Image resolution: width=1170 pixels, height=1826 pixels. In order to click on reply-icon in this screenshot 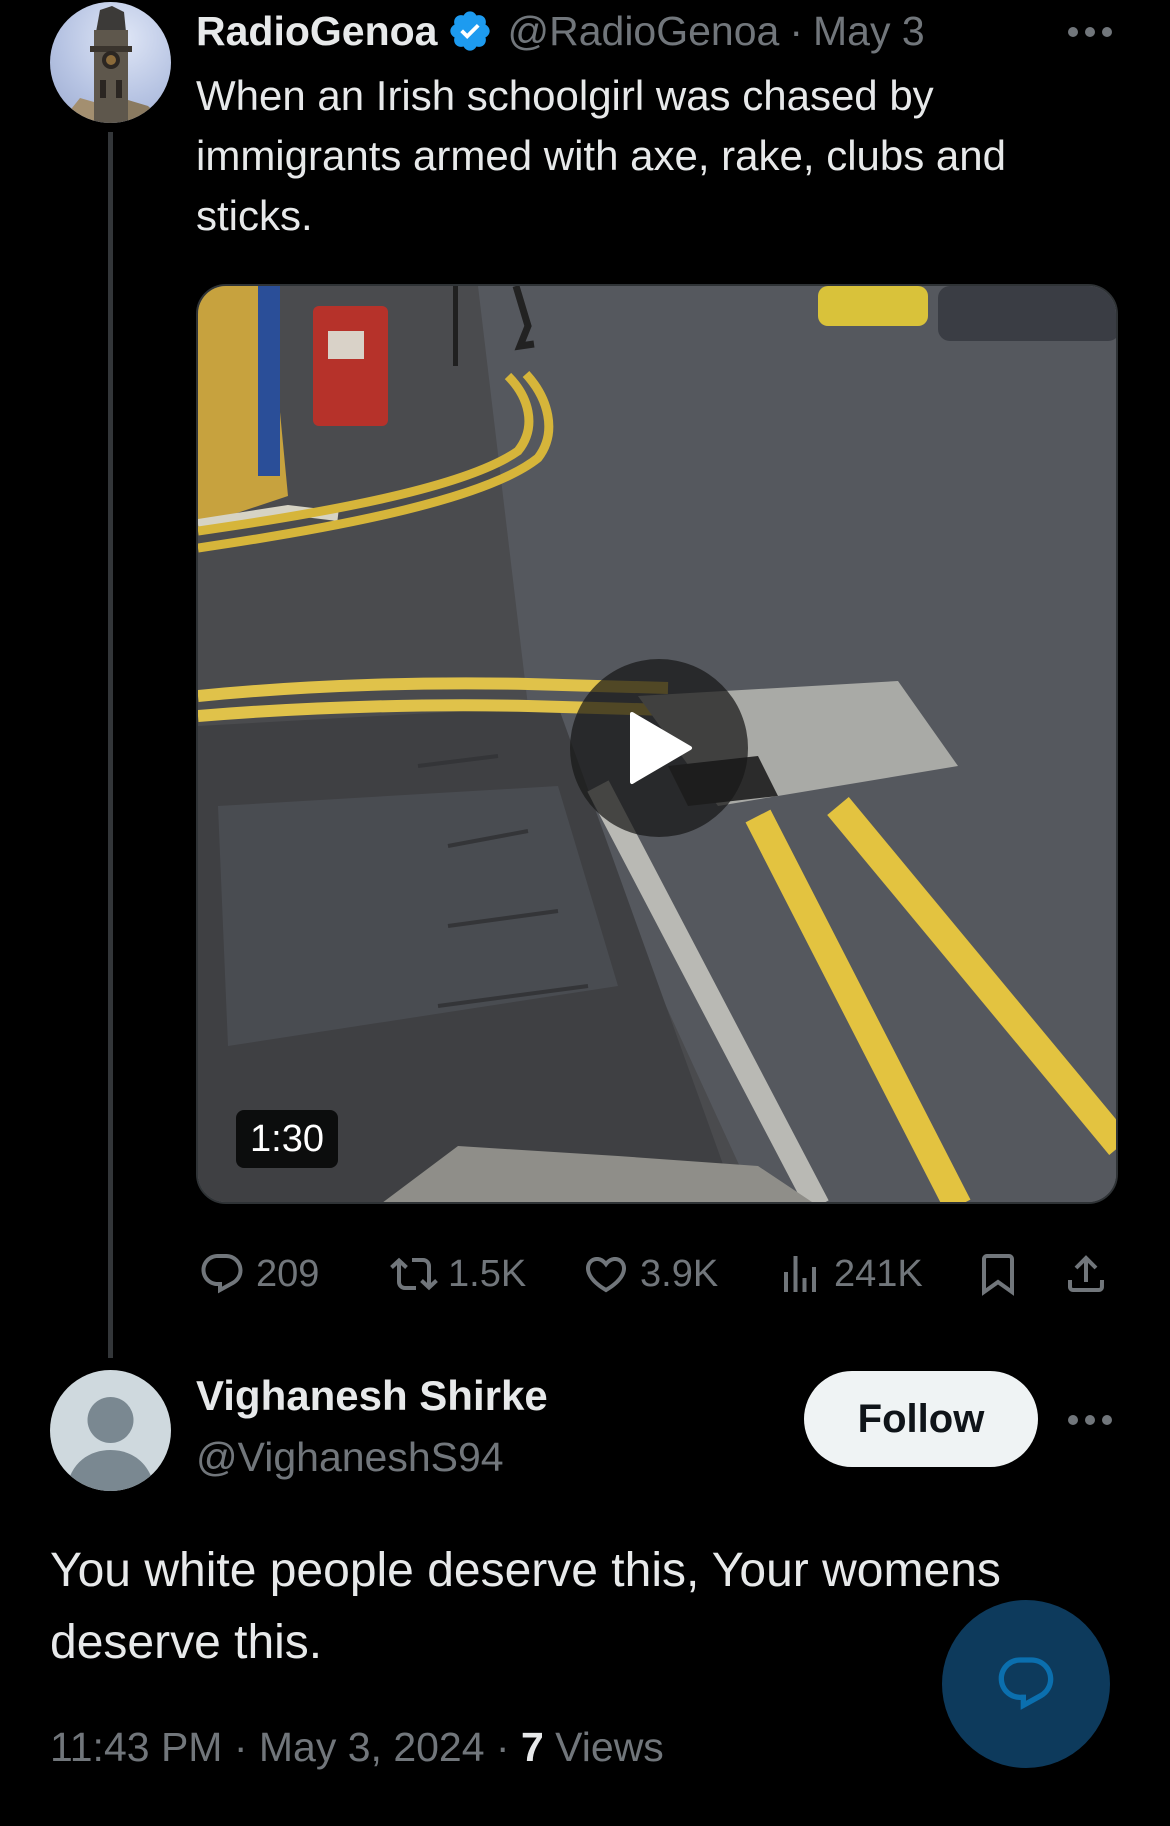, I will do `click(222, 1274)`.